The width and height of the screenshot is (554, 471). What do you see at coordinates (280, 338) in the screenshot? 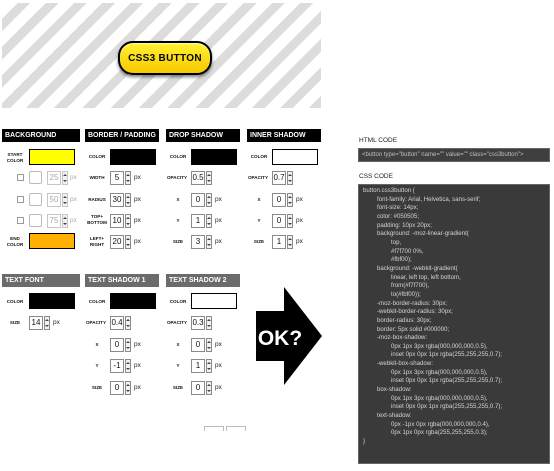
I see `ok-badge-text: OK?` at bounding box center [280, 338].